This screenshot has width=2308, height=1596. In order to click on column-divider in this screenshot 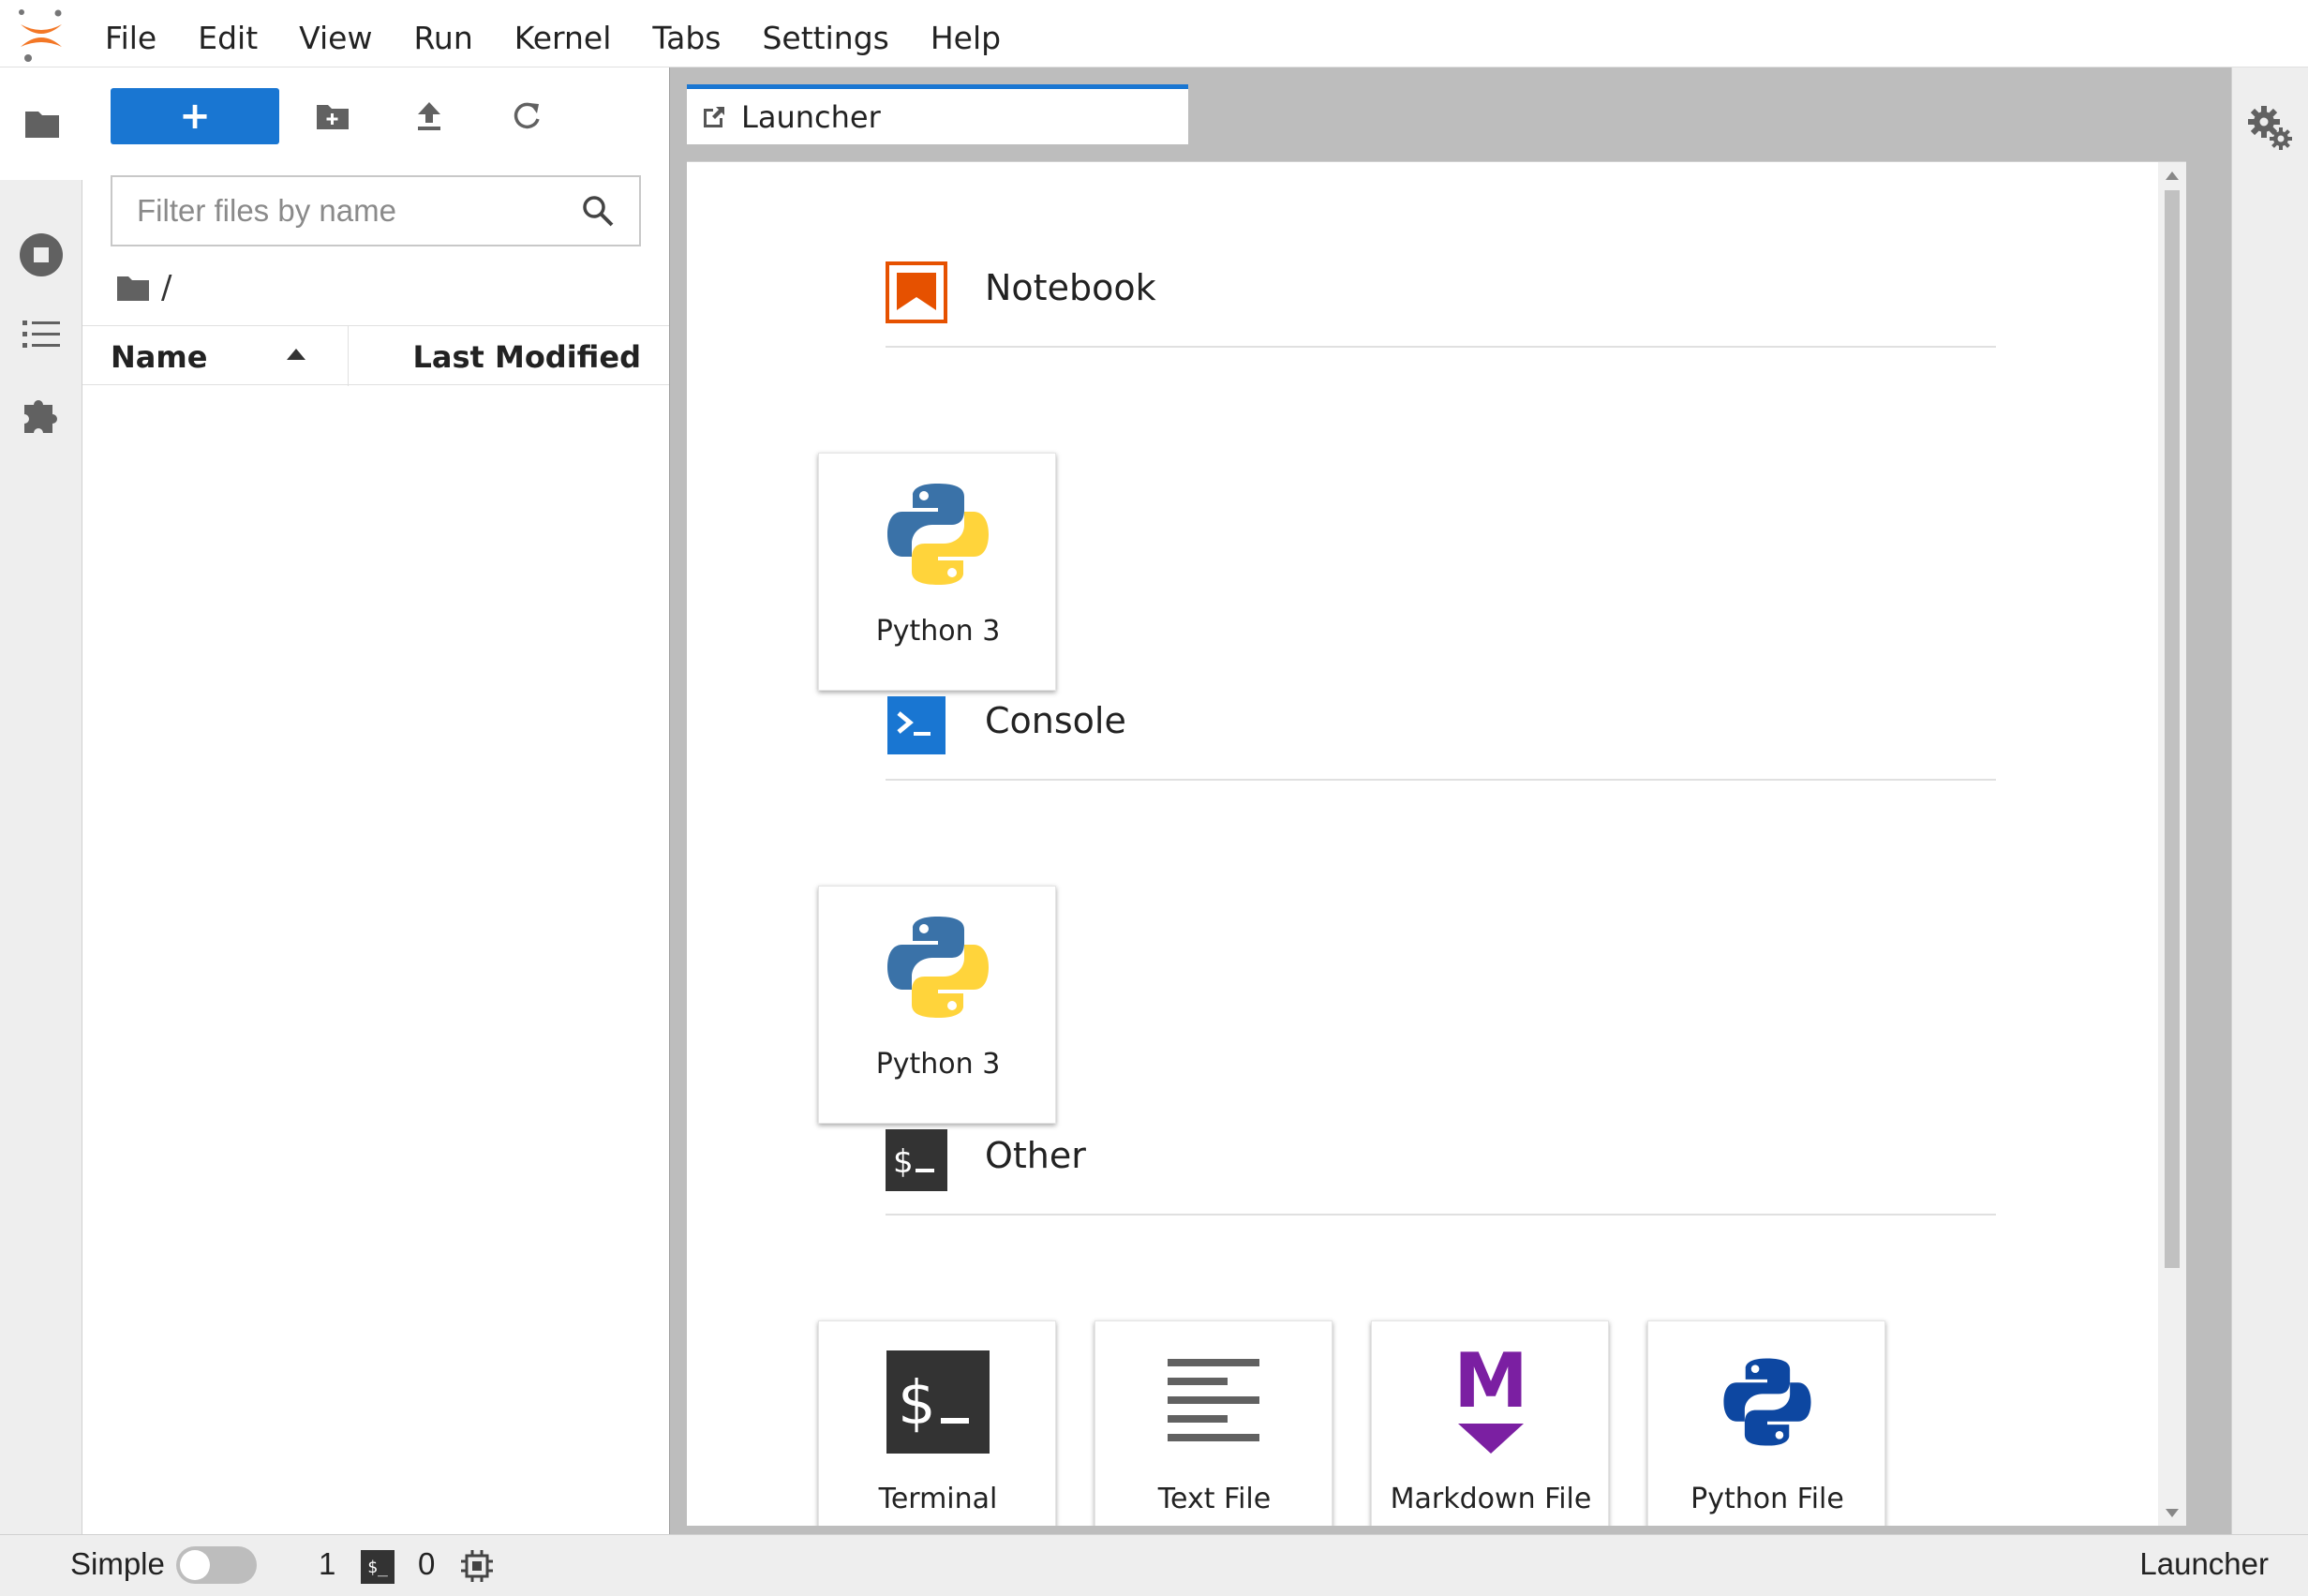, I will do `click(348, 356)`.